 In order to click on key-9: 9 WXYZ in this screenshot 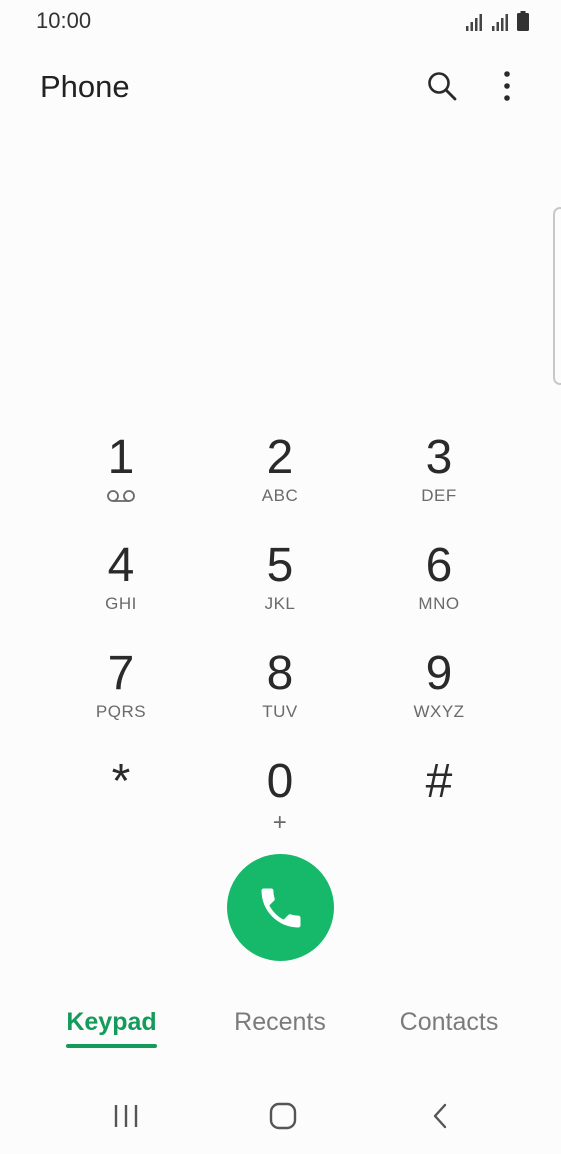, I will do `click(439, 696)`.